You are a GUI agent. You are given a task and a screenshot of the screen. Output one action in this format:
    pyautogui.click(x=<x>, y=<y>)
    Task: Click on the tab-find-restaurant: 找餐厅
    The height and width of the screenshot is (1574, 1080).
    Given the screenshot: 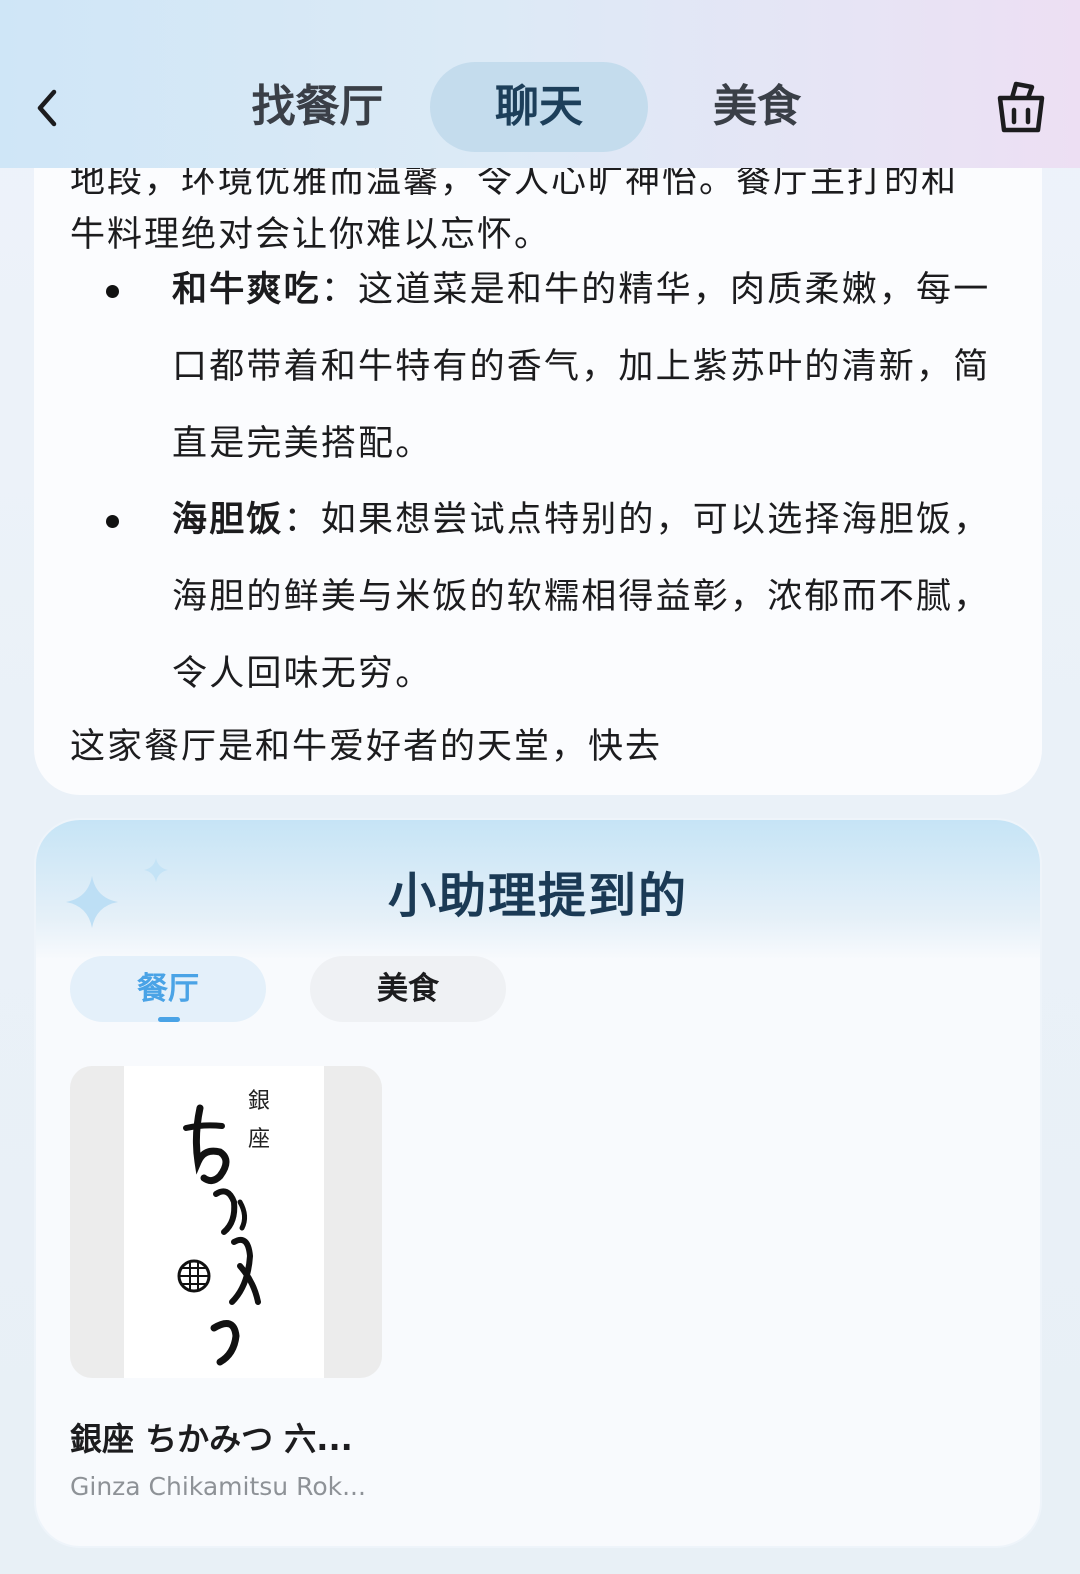 What is the action you would take?
    pyautogui.click(x=317, y=107)
    